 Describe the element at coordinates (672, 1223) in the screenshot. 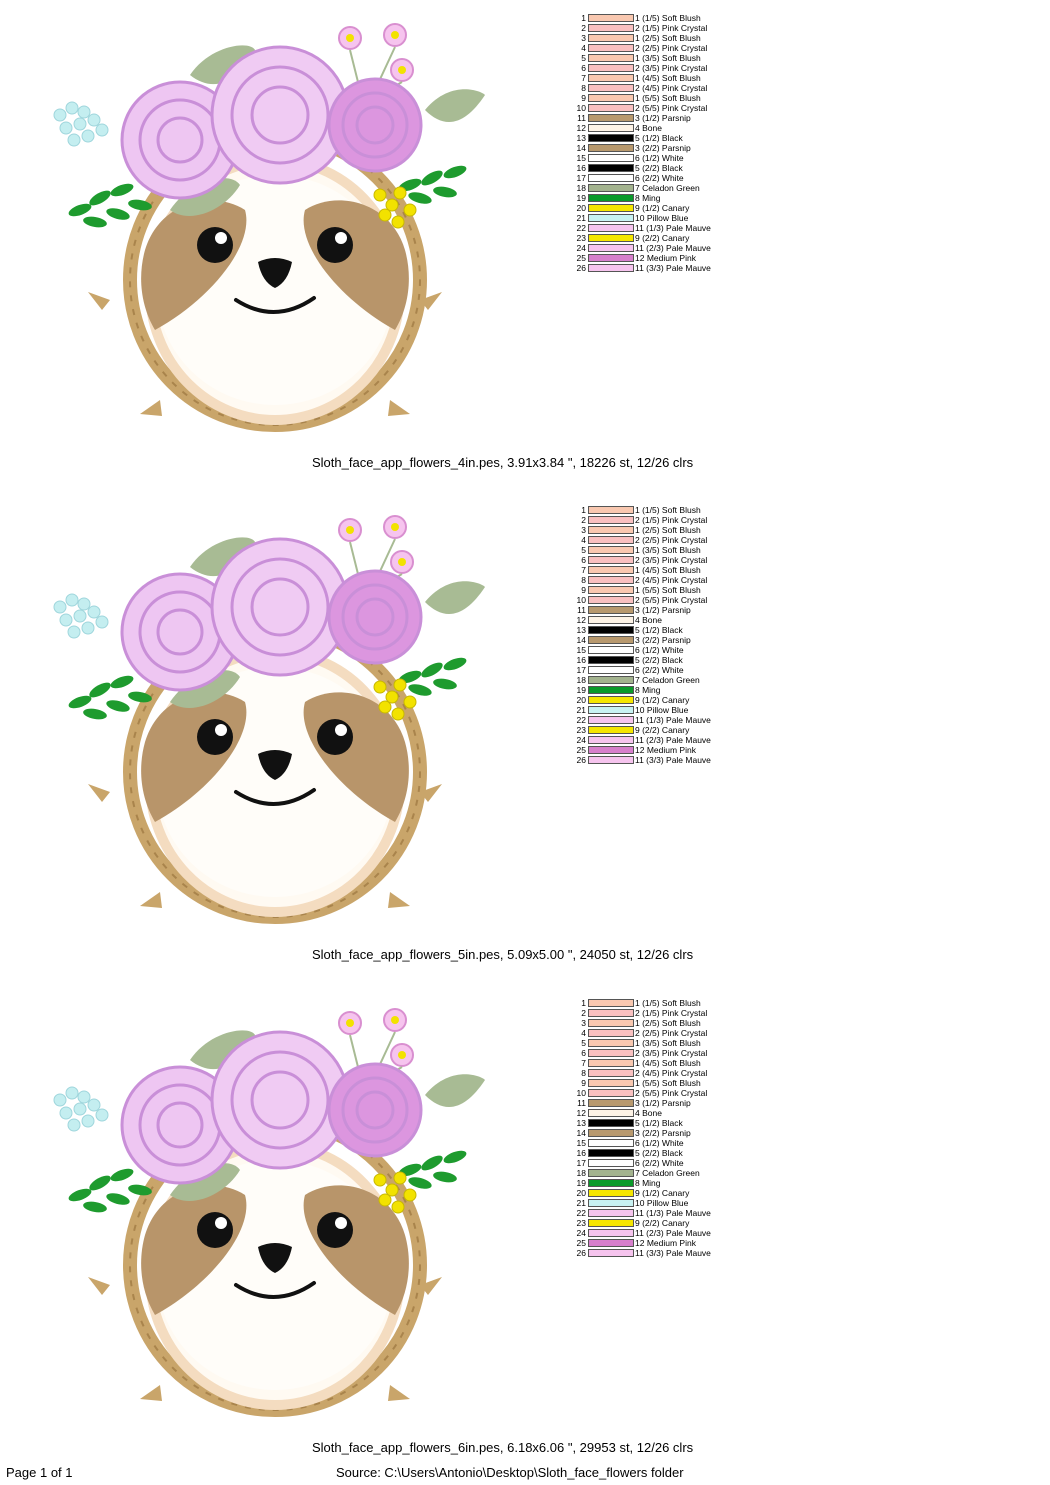

I see `legend-row: 23 9 (2/2) Canary` at that location.